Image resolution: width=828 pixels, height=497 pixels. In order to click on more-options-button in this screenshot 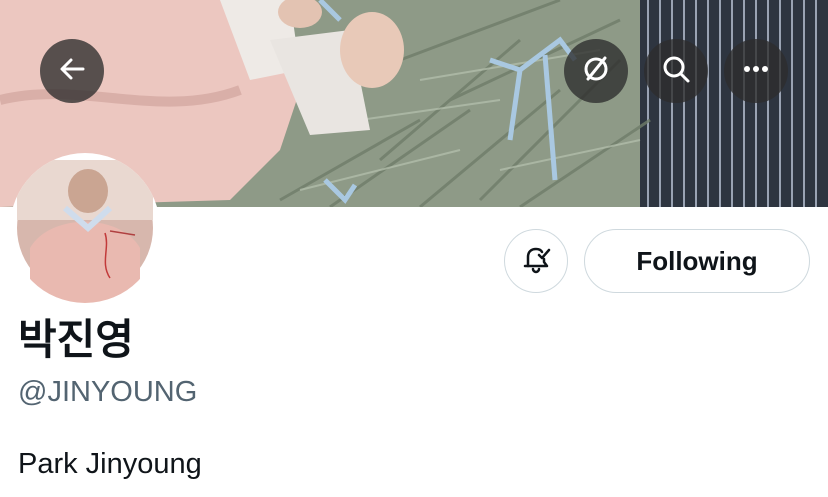, I will do `click(756, 71)`.